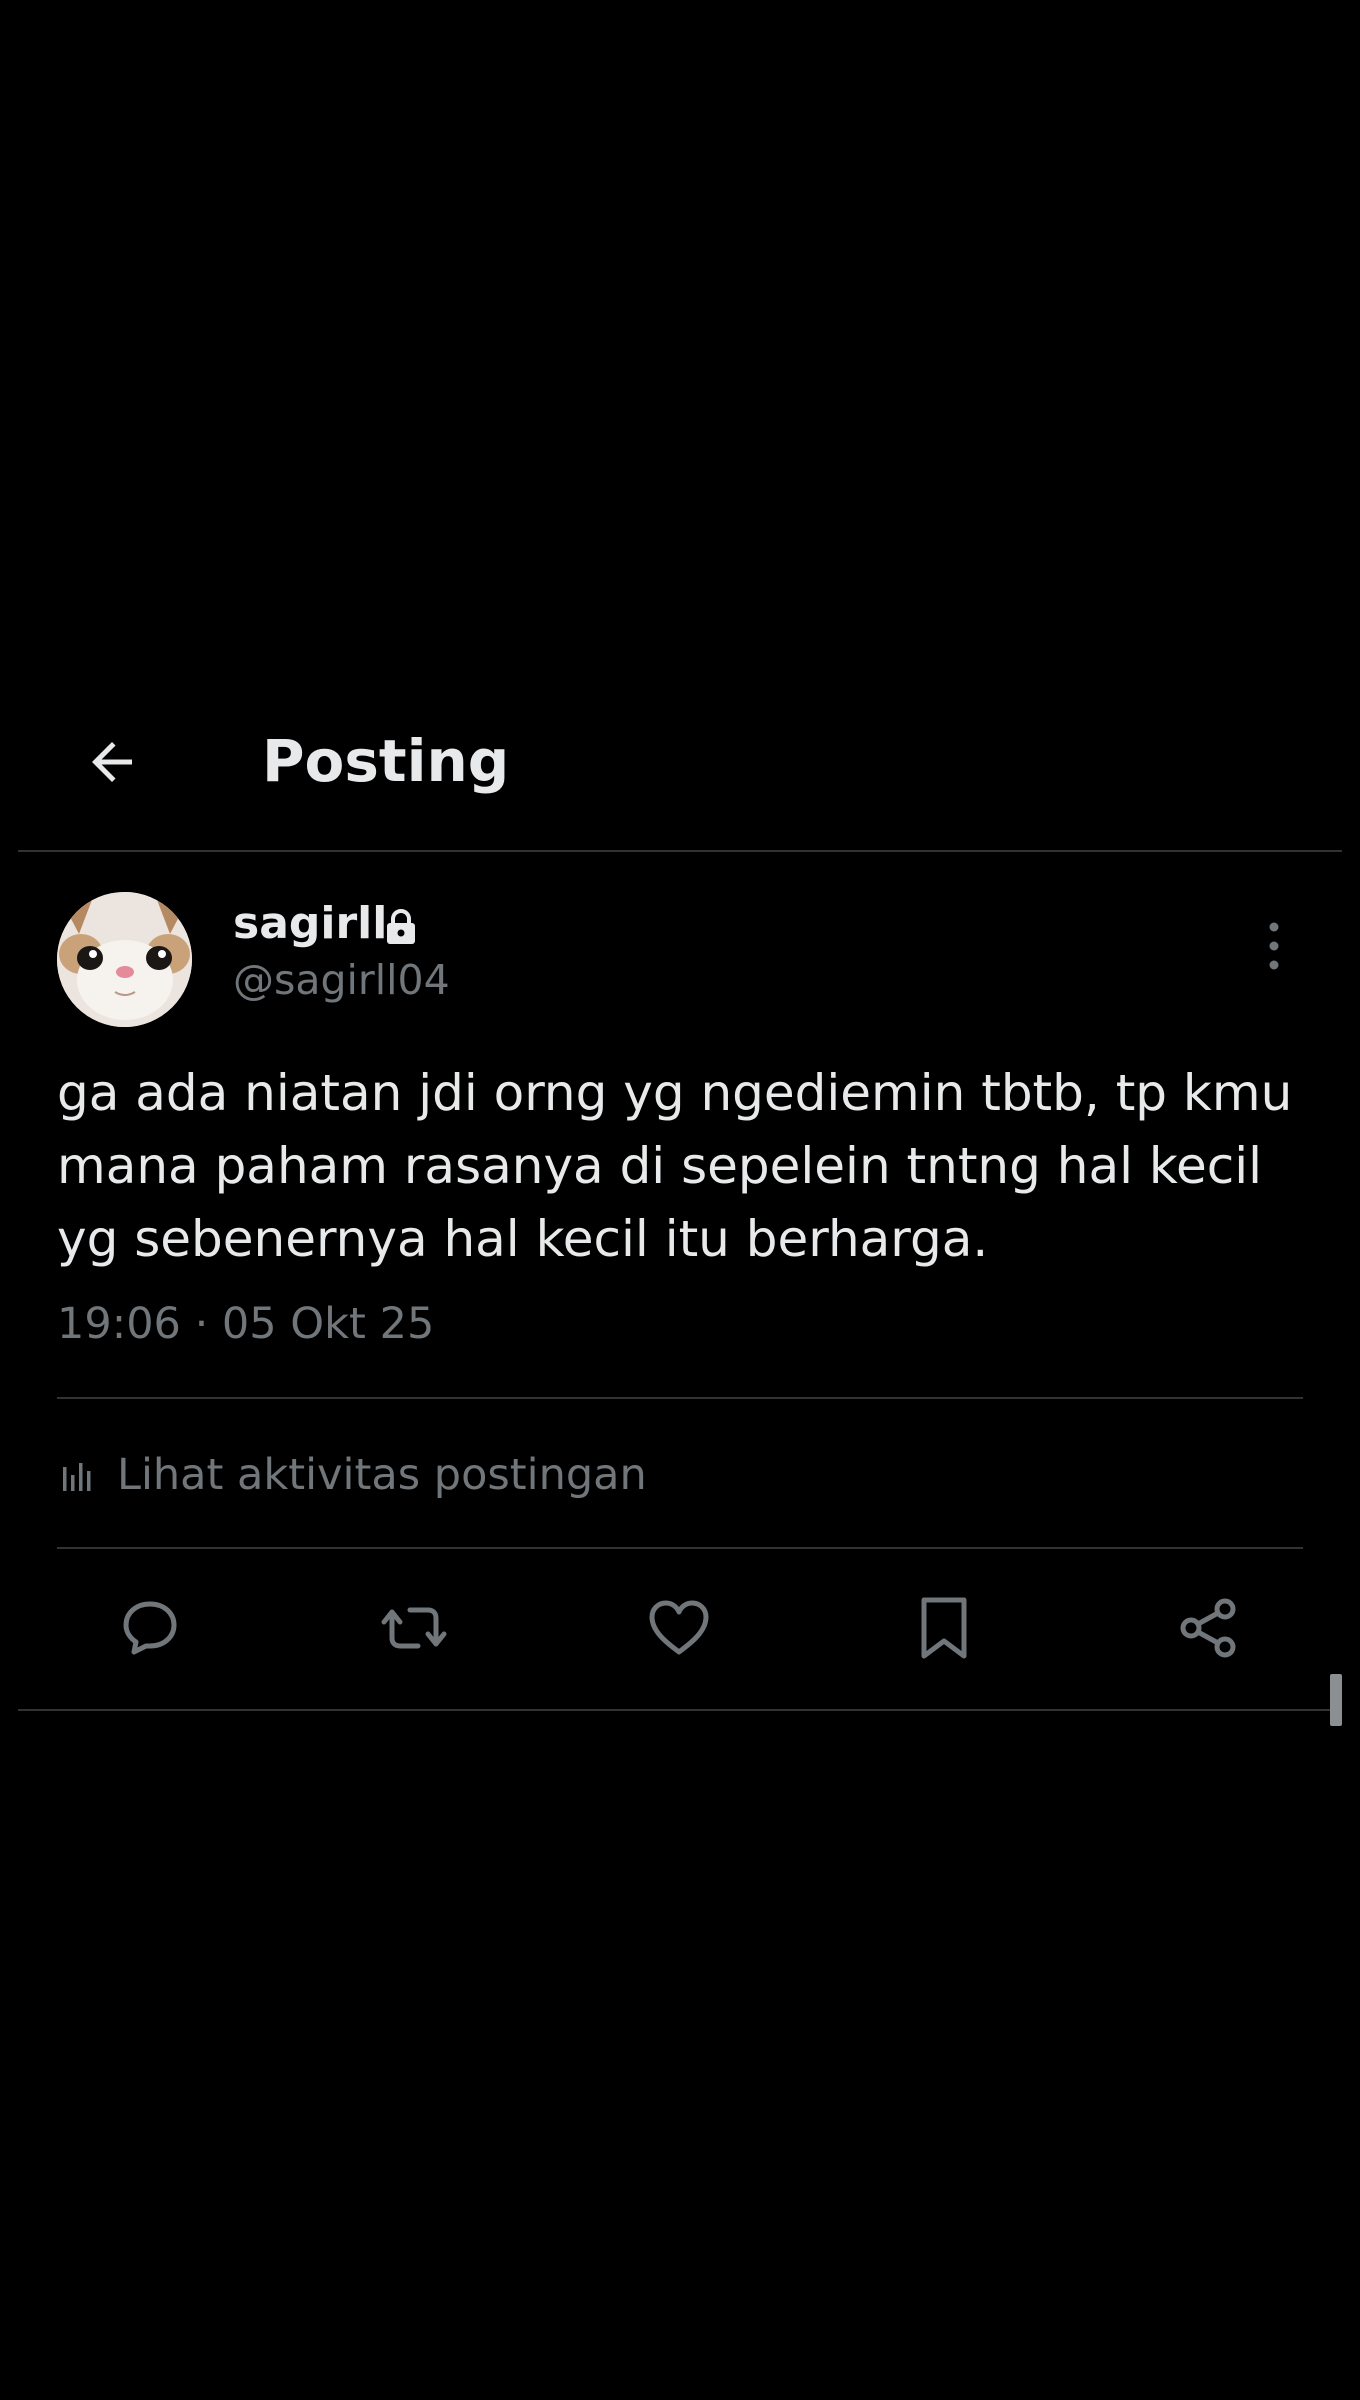 Image resolution: width=1360 pixels, height=2400 pixels. I want to click on analytics-icon, so click(77, 1477).